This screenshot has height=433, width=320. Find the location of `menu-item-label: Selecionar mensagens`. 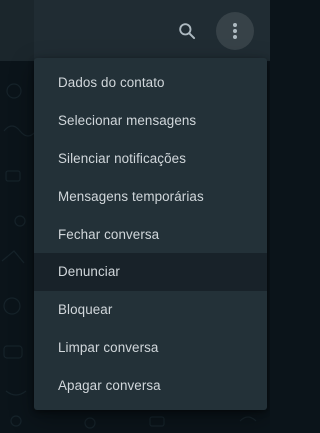

menu-item-label: Selecionar mensagens is located at coordinates (127, 121).